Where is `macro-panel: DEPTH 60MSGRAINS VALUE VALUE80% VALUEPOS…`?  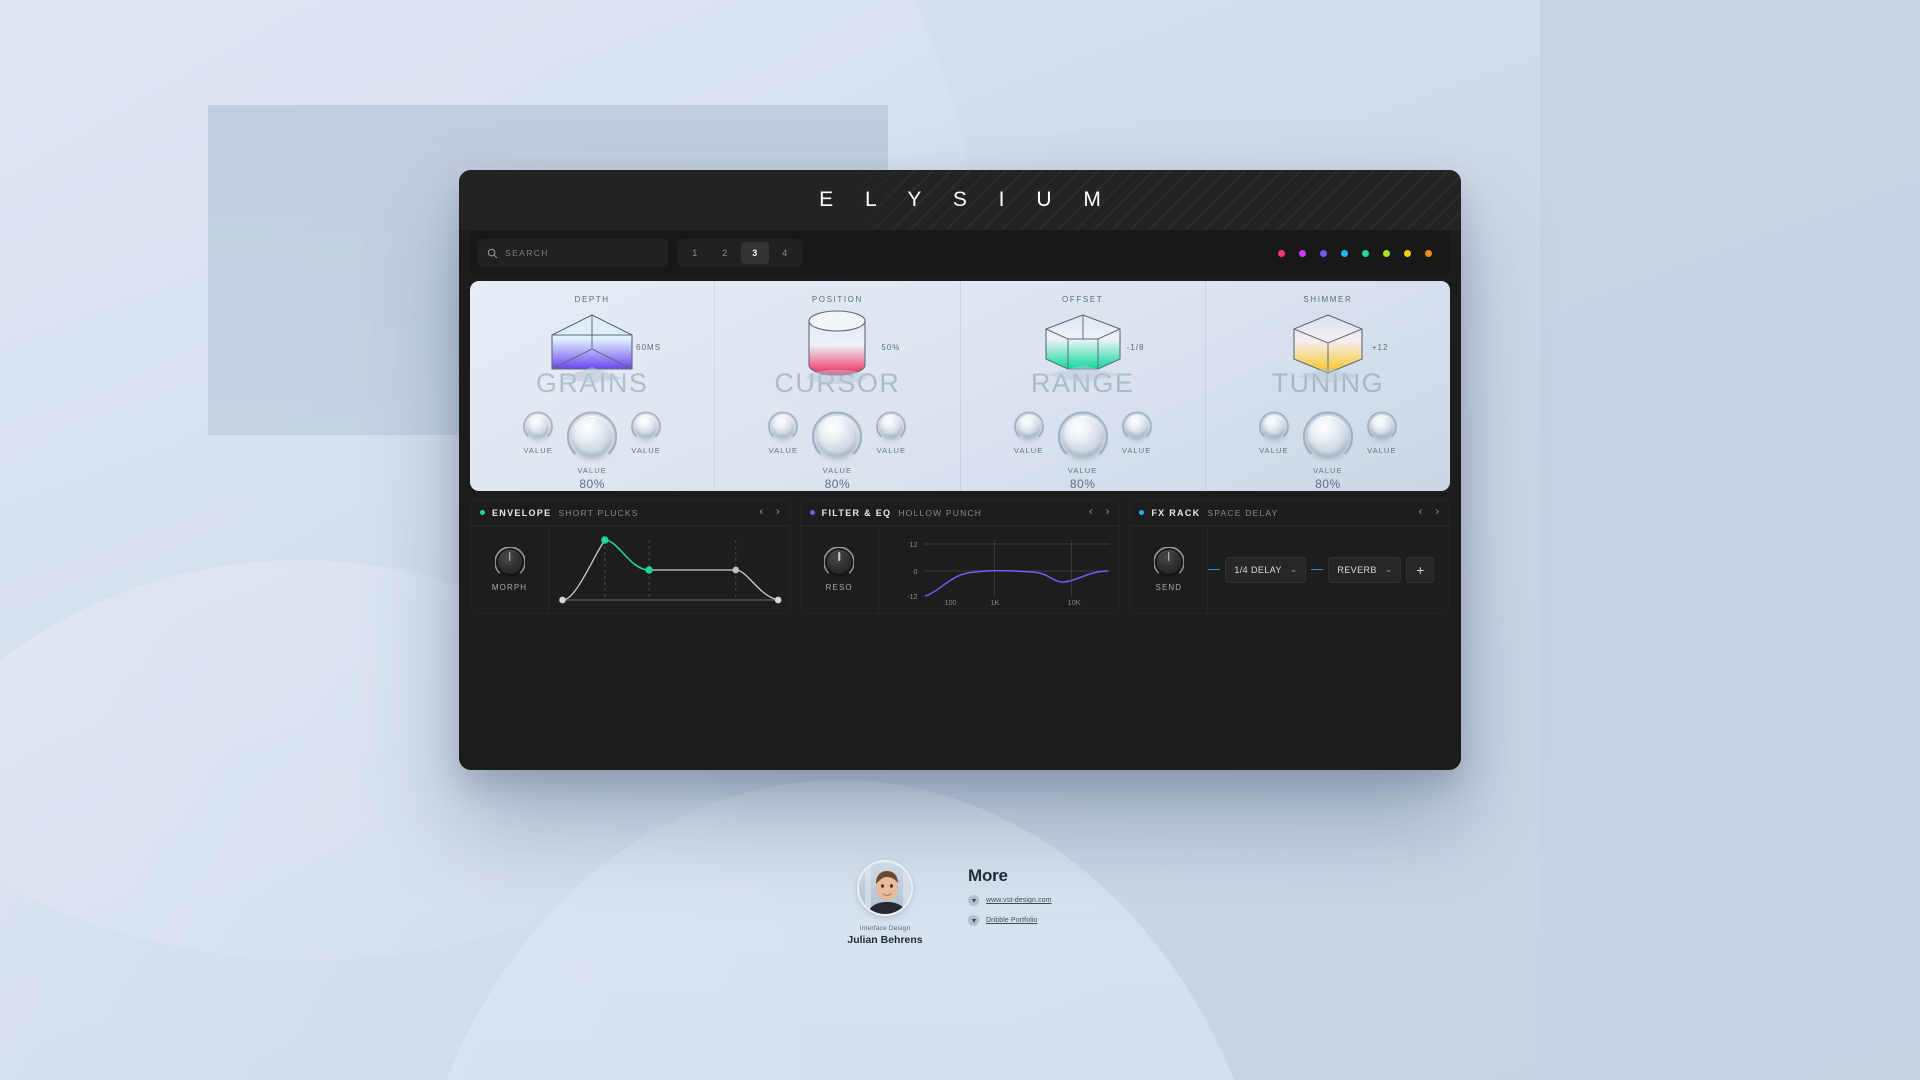
macro-panel: DEPTH 60MSGRAINS VALUE VALUE80% VALUEPOS… is located at coordinates (960, 386).